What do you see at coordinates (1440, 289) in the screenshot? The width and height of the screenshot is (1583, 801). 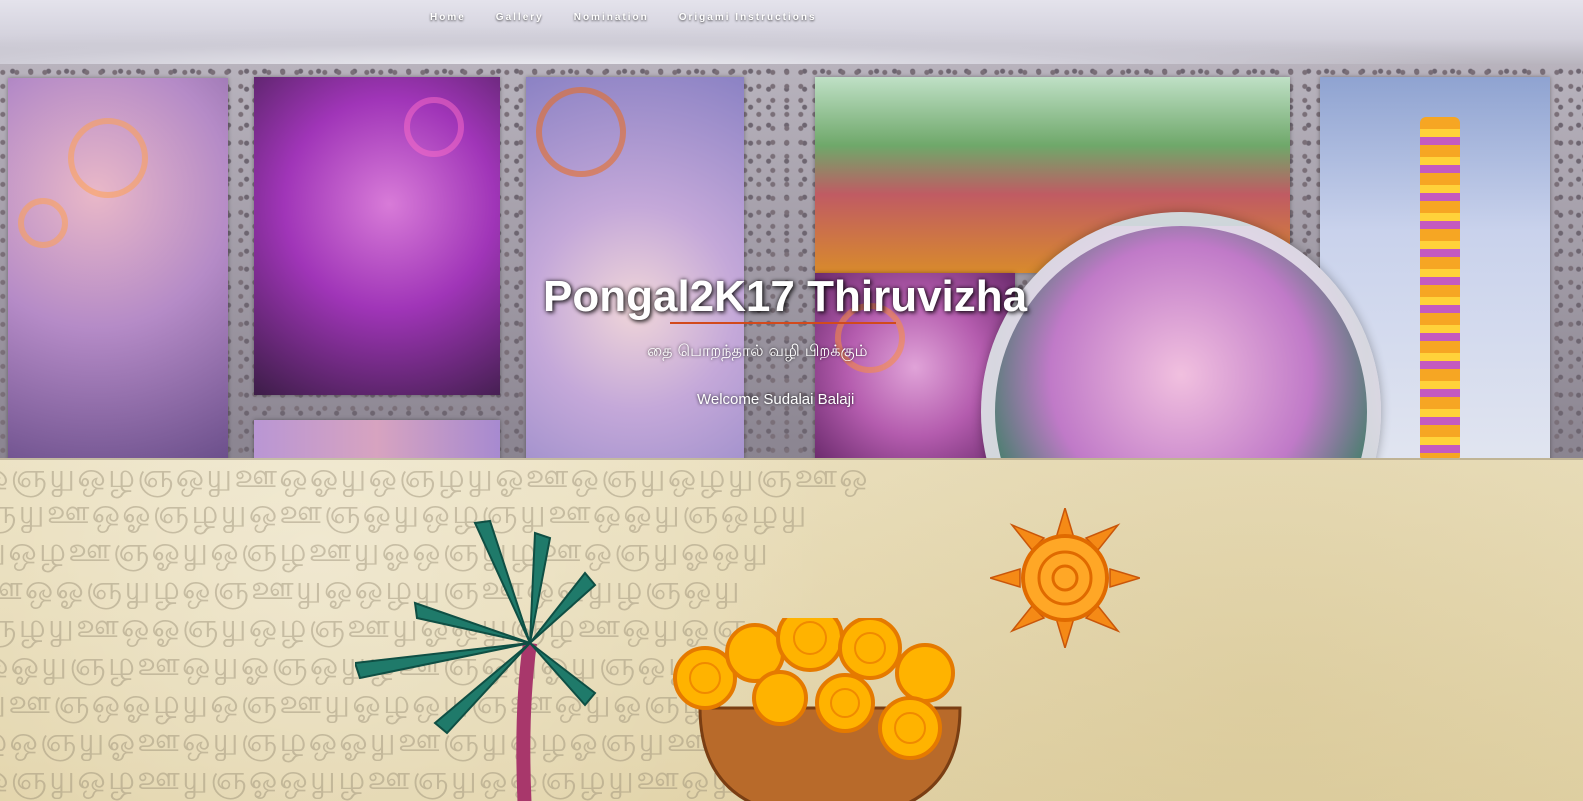 I see `lamp-decoration` at bounding box center [1440, 289].